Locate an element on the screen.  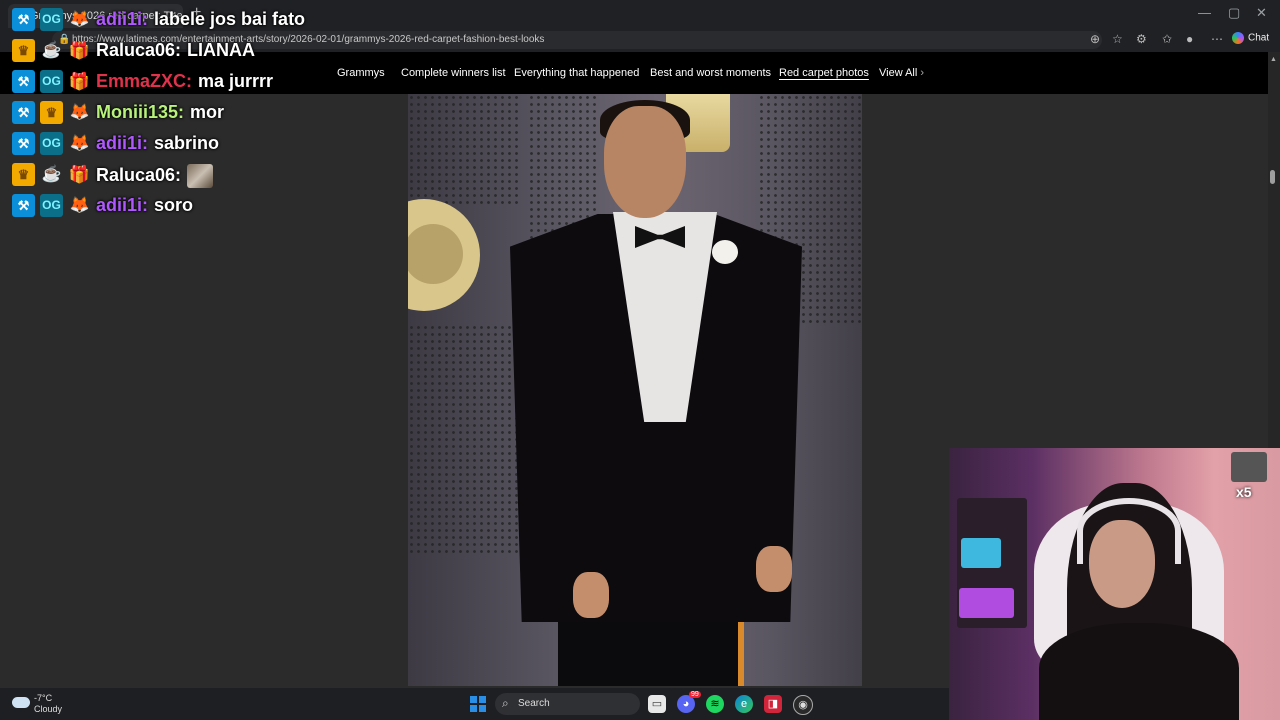
scrollbar-thumb is located at coordinates (1272, 177).